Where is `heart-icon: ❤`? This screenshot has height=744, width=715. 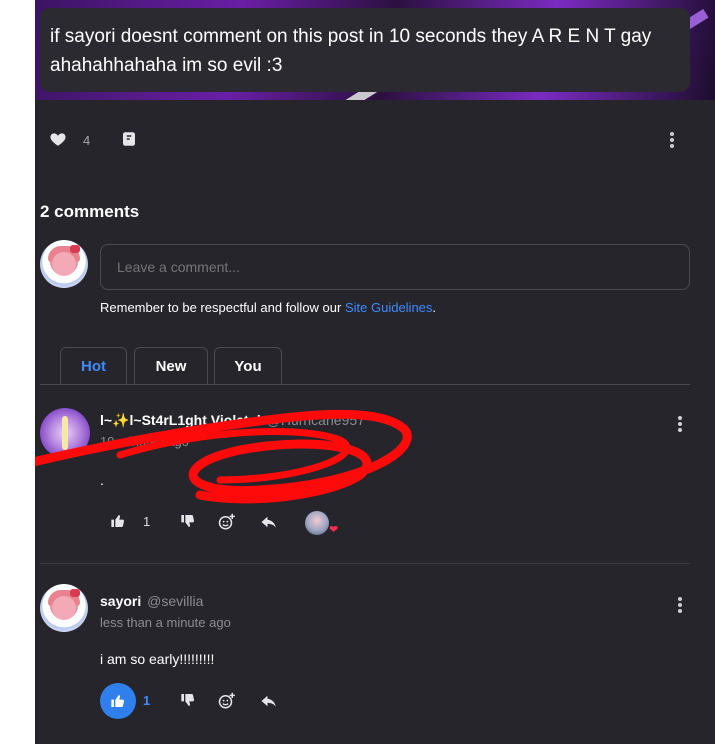 heart-icon: ❤ is located at coordinates (334, 530).